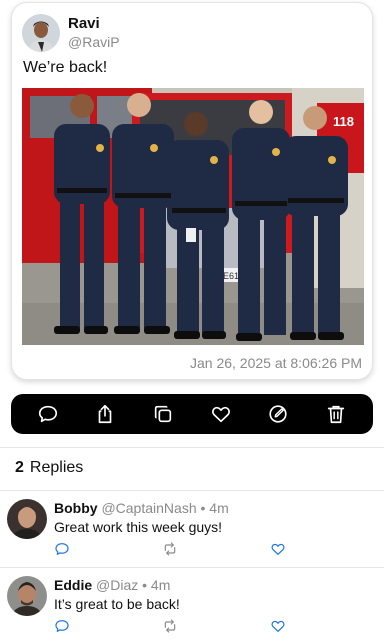 This screenshot has width=384, height=644. Describe the element at coordinates (41, 33) in the screenshot. I see `author-avatar` at that location.